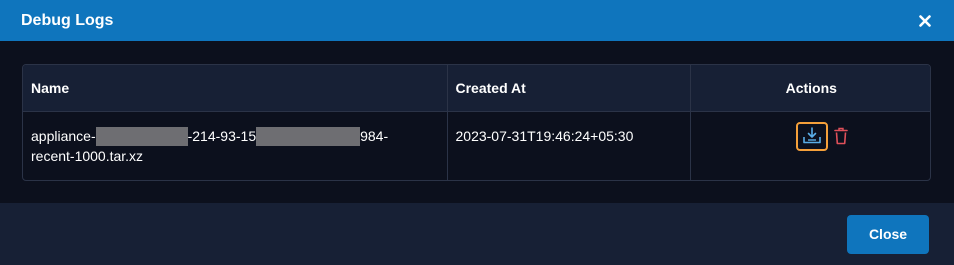 Image resolution: width=954 pixels, height=265 pixels. Describe the element at coordinates (235, 88) in the screenshot. I see `column-header-name: Name` at that location.